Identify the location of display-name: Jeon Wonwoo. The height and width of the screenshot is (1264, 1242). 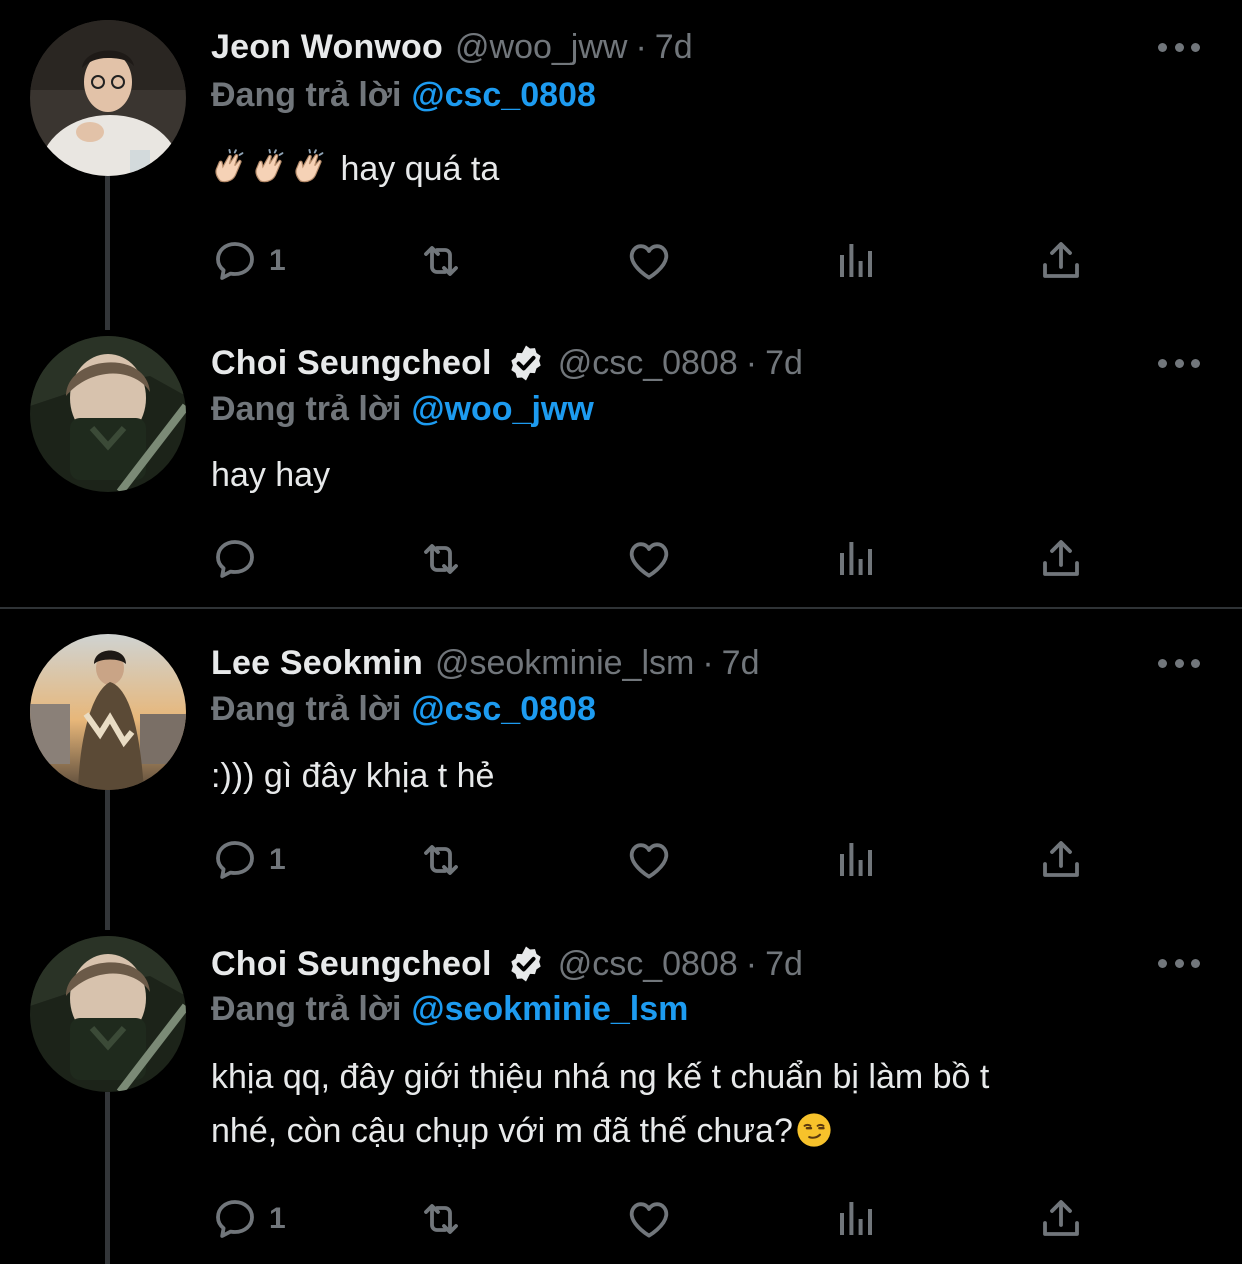
(327, 47).